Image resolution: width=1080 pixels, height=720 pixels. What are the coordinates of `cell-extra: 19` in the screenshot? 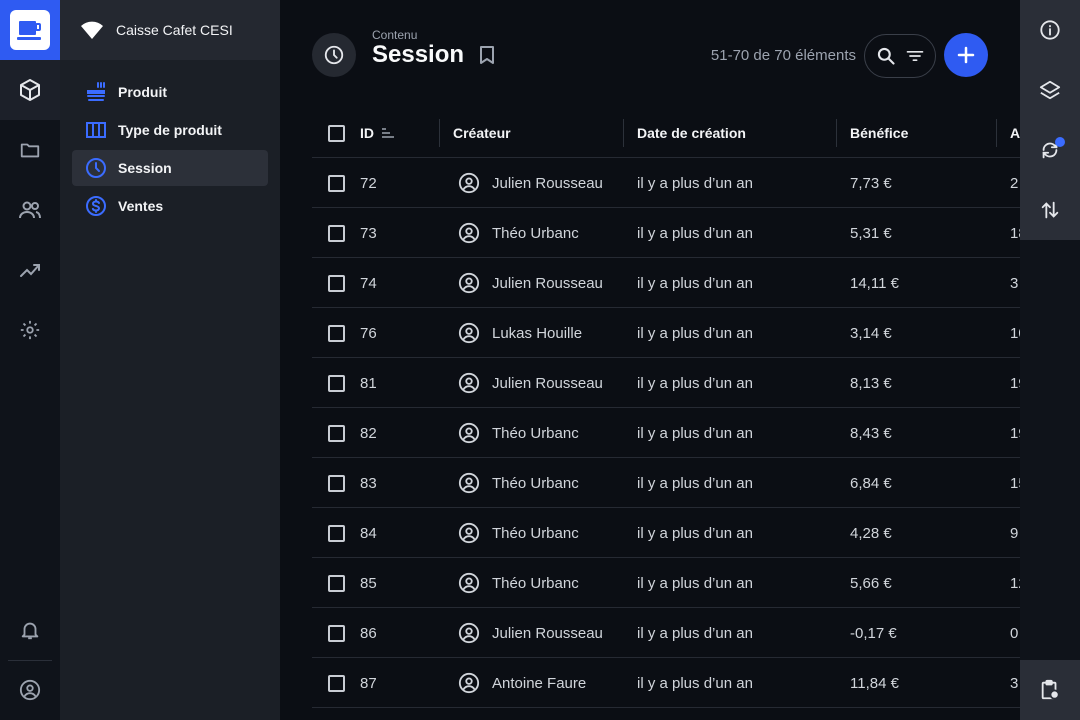 It's located at (1015, 383).